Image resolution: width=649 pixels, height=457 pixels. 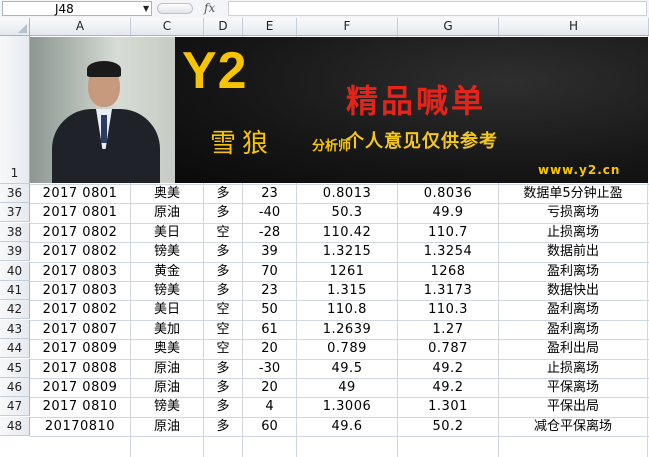 I want to click on cell-pts: -28, so click(x=269, y=232).